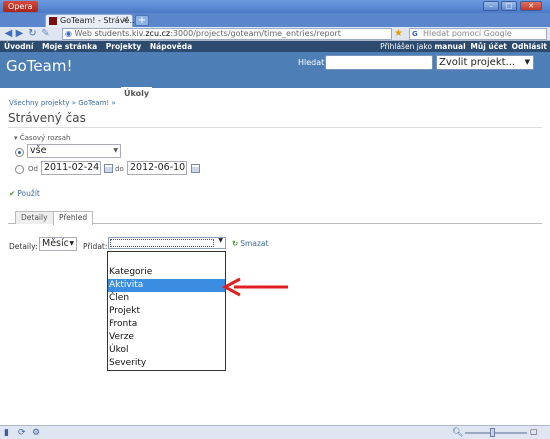 This screenshot has height=439, width=550. What do you see at coordinates (74, 151) in the screenshot?
I see `period-select: vše ▼` at bounding box center [74, 151].